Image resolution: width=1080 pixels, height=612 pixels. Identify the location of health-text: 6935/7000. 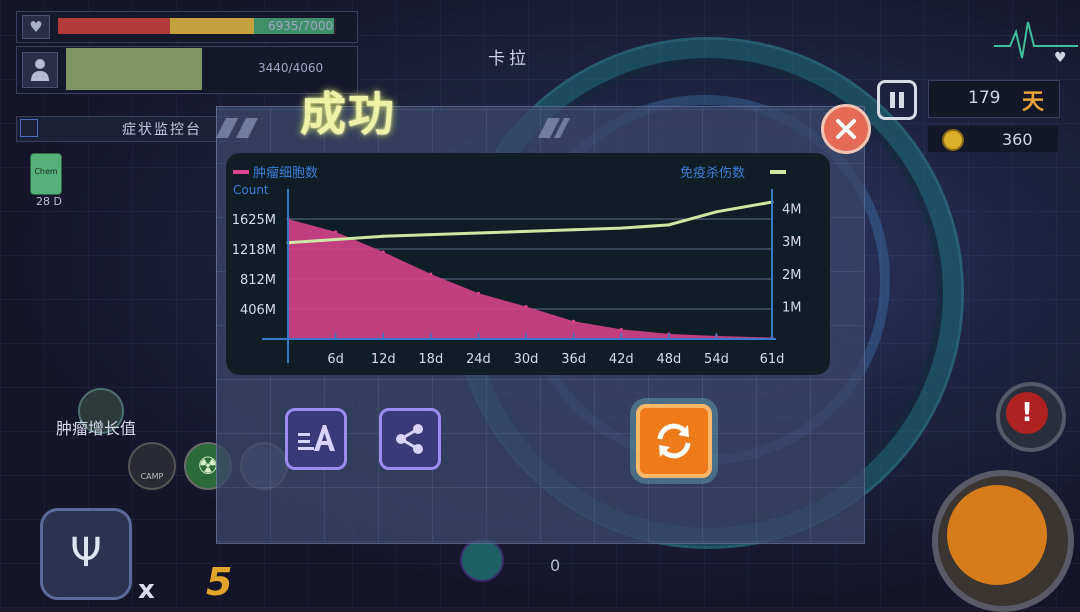
(301, 26).